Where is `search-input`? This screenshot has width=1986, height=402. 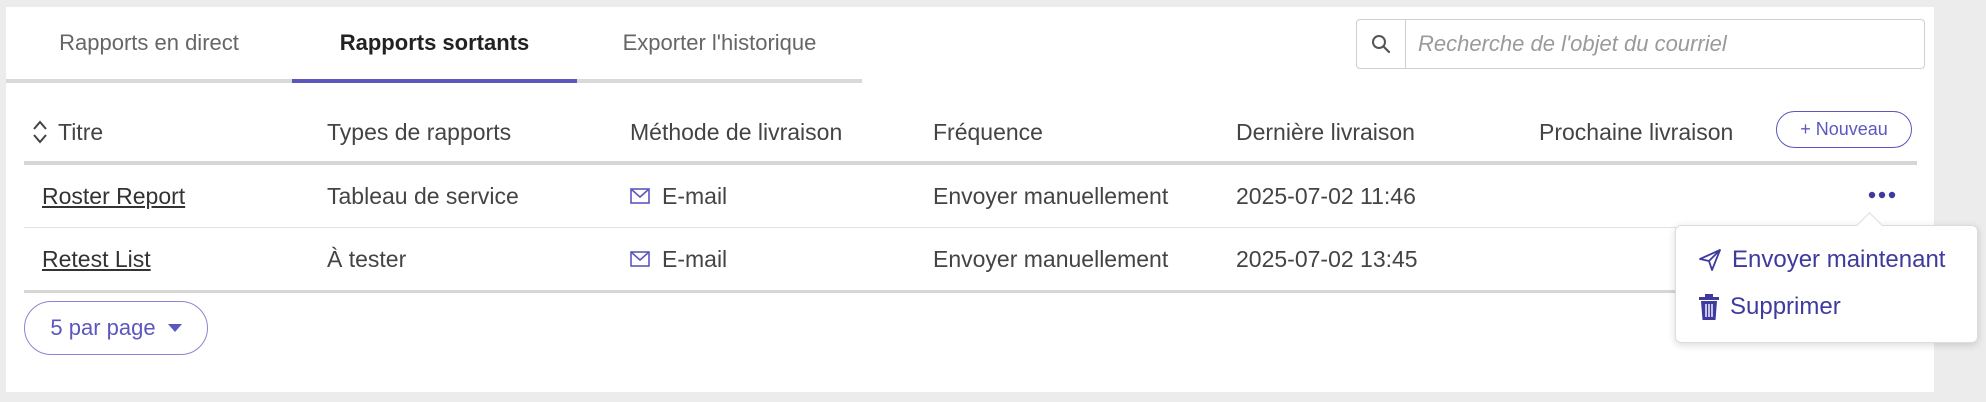 search-input is located at coordinates (1665, 44).